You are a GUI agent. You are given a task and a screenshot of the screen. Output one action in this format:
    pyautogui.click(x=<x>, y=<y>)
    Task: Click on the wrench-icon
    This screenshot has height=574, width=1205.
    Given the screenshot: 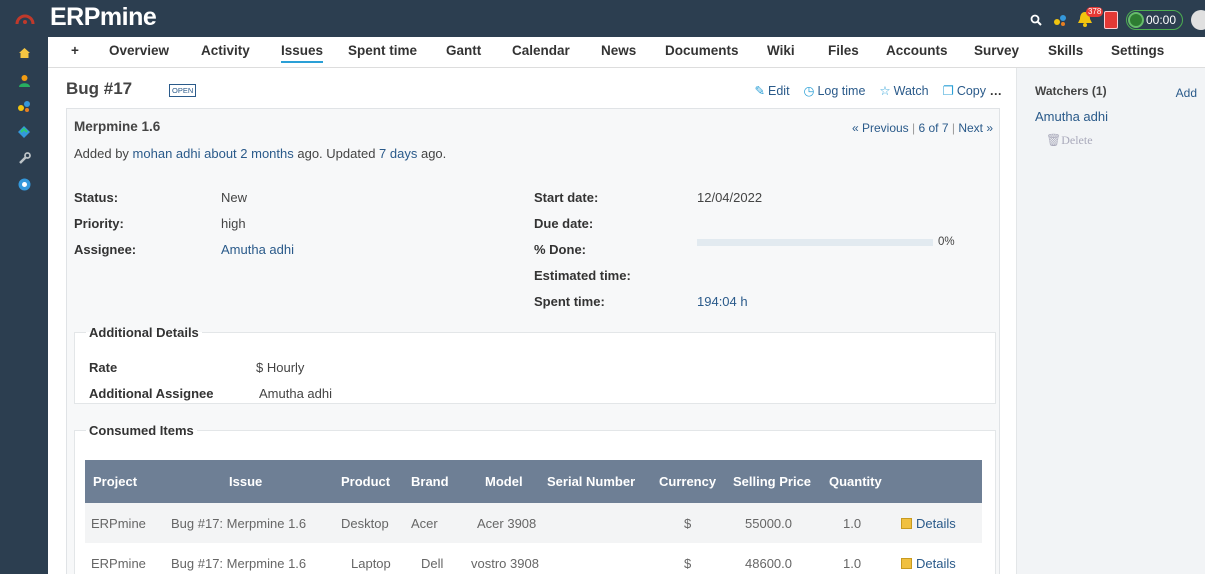 What is the action you would take?
    pyautogui.click(x=24, y=158)
    